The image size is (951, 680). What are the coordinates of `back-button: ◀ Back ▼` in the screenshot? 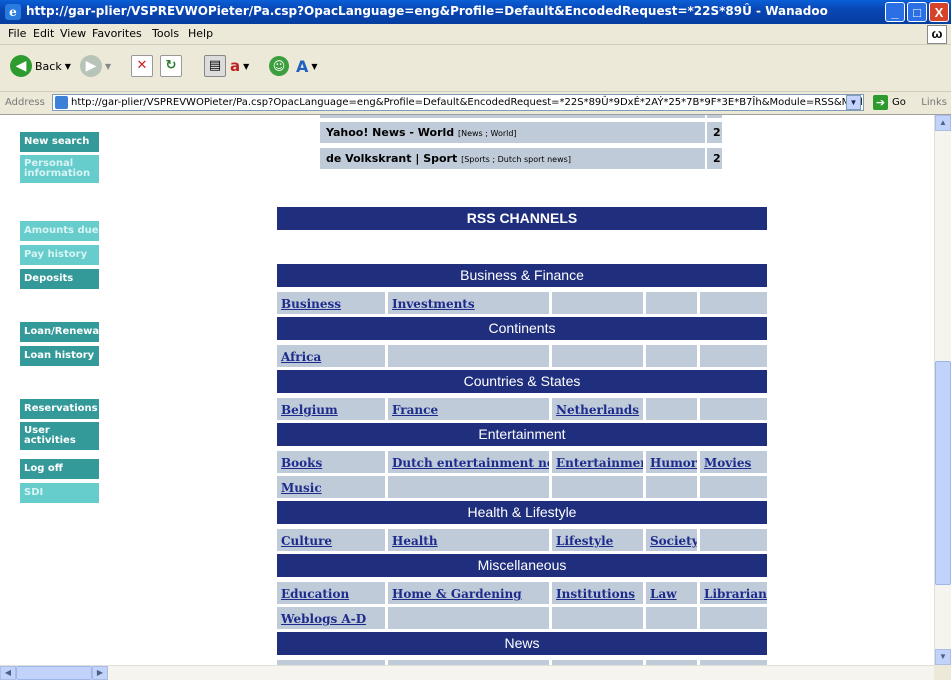 It's located at (40, 66).